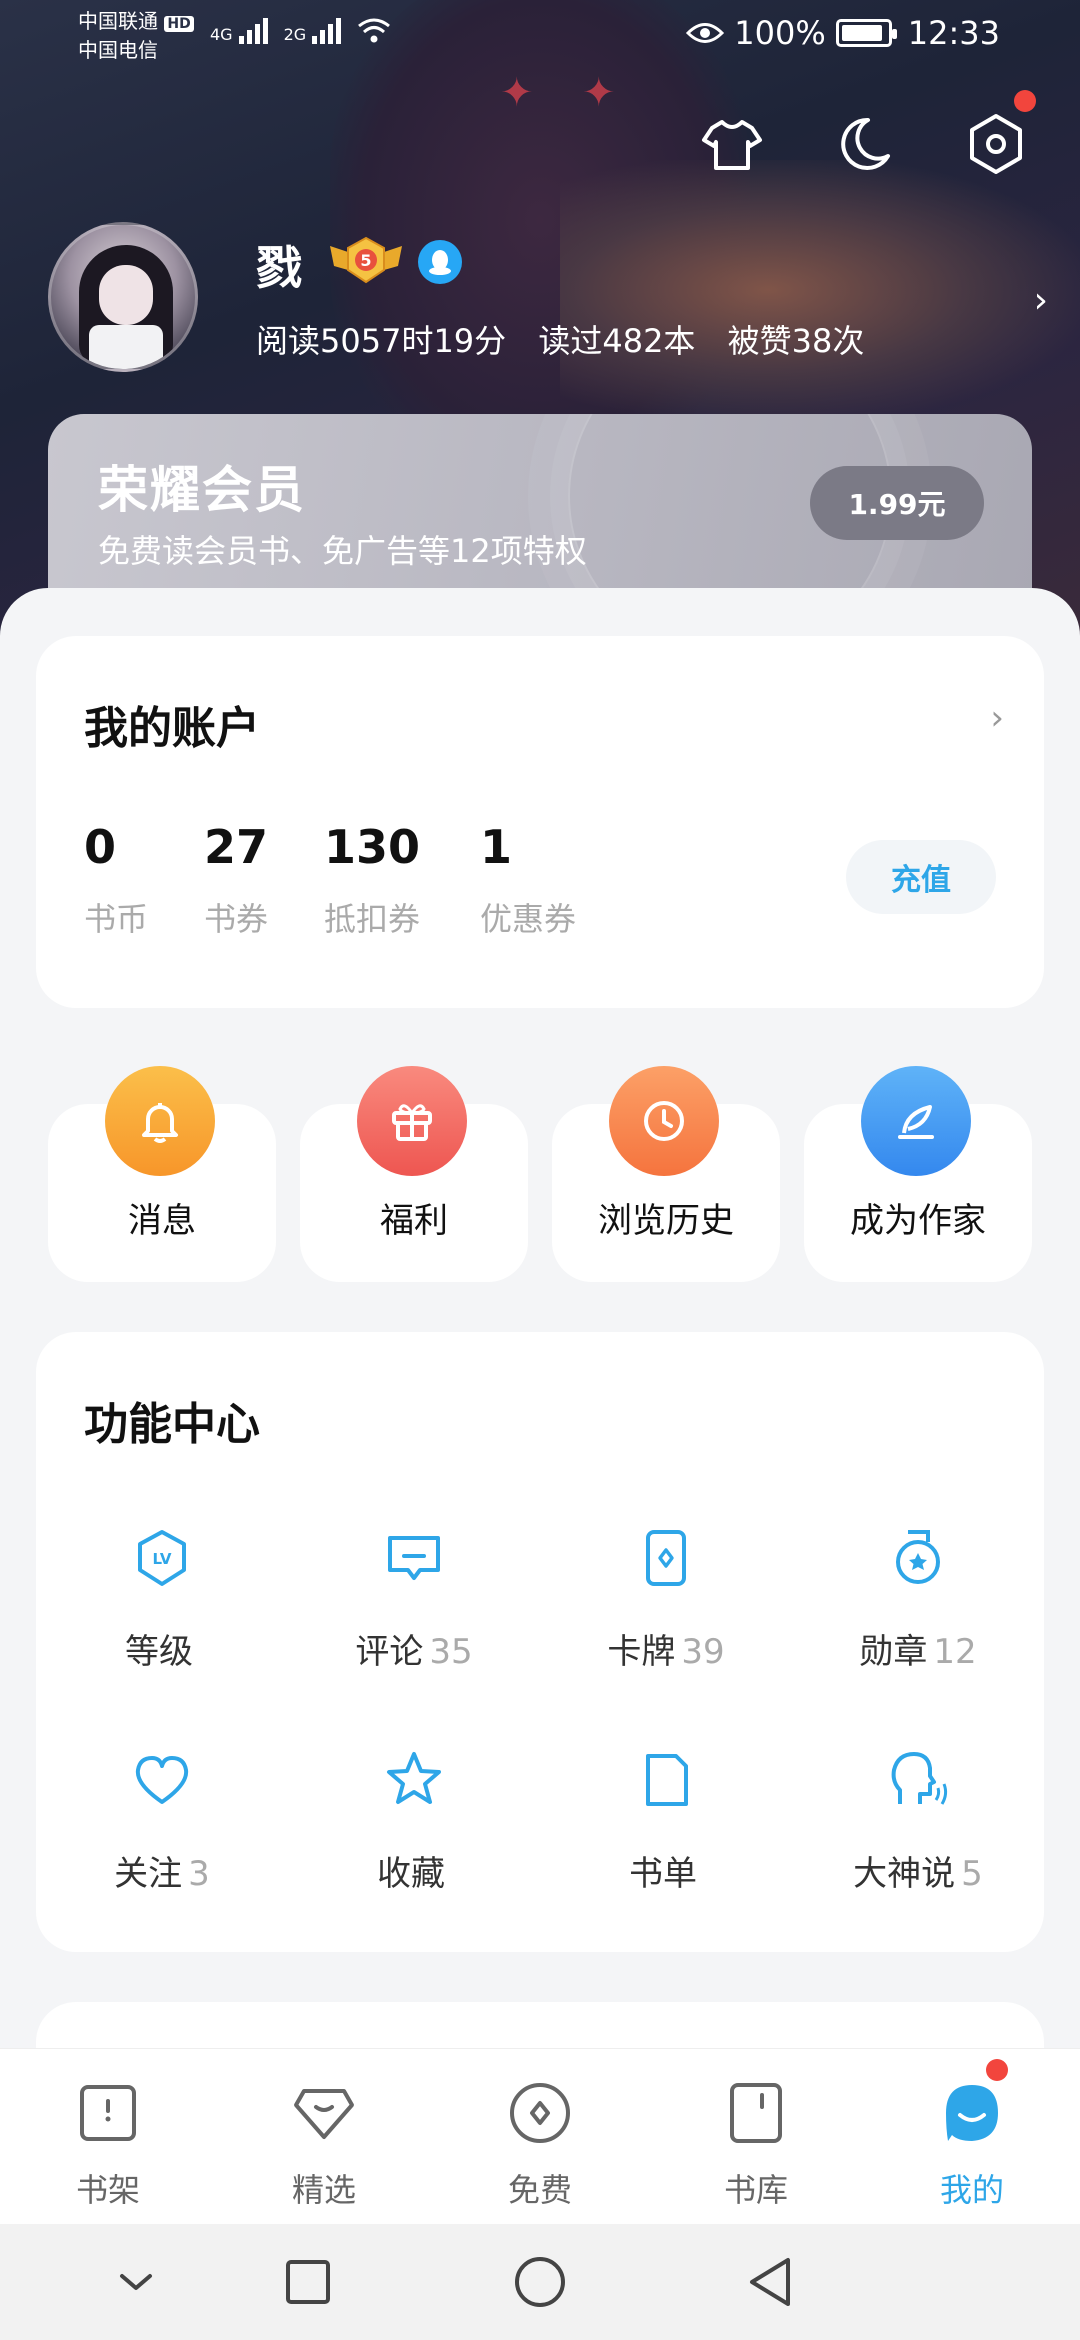 The width and height of the screenshot is (1080, 2340). What do you see at coordinates (162, 1599) in the screenshot?
I see `feature-level: LV 等级` at bounding box center [162, 1599].